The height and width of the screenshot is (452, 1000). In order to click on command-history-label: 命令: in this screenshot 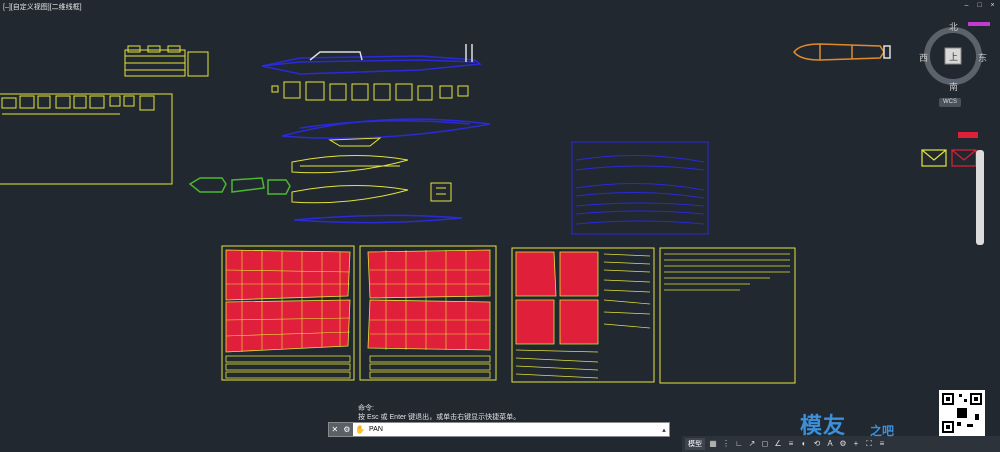, I will do `click(366, 408)`.